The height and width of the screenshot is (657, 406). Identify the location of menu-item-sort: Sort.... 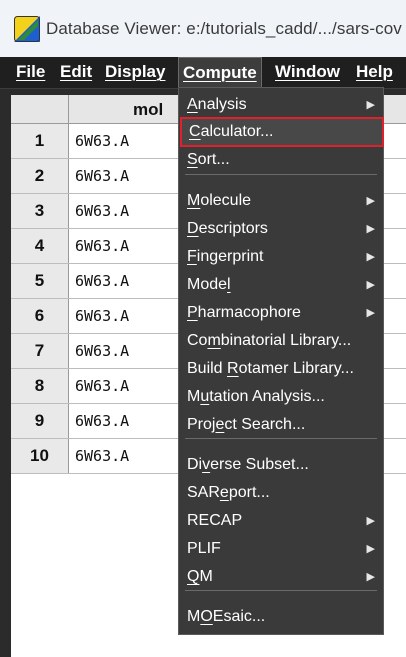
(281, 160).